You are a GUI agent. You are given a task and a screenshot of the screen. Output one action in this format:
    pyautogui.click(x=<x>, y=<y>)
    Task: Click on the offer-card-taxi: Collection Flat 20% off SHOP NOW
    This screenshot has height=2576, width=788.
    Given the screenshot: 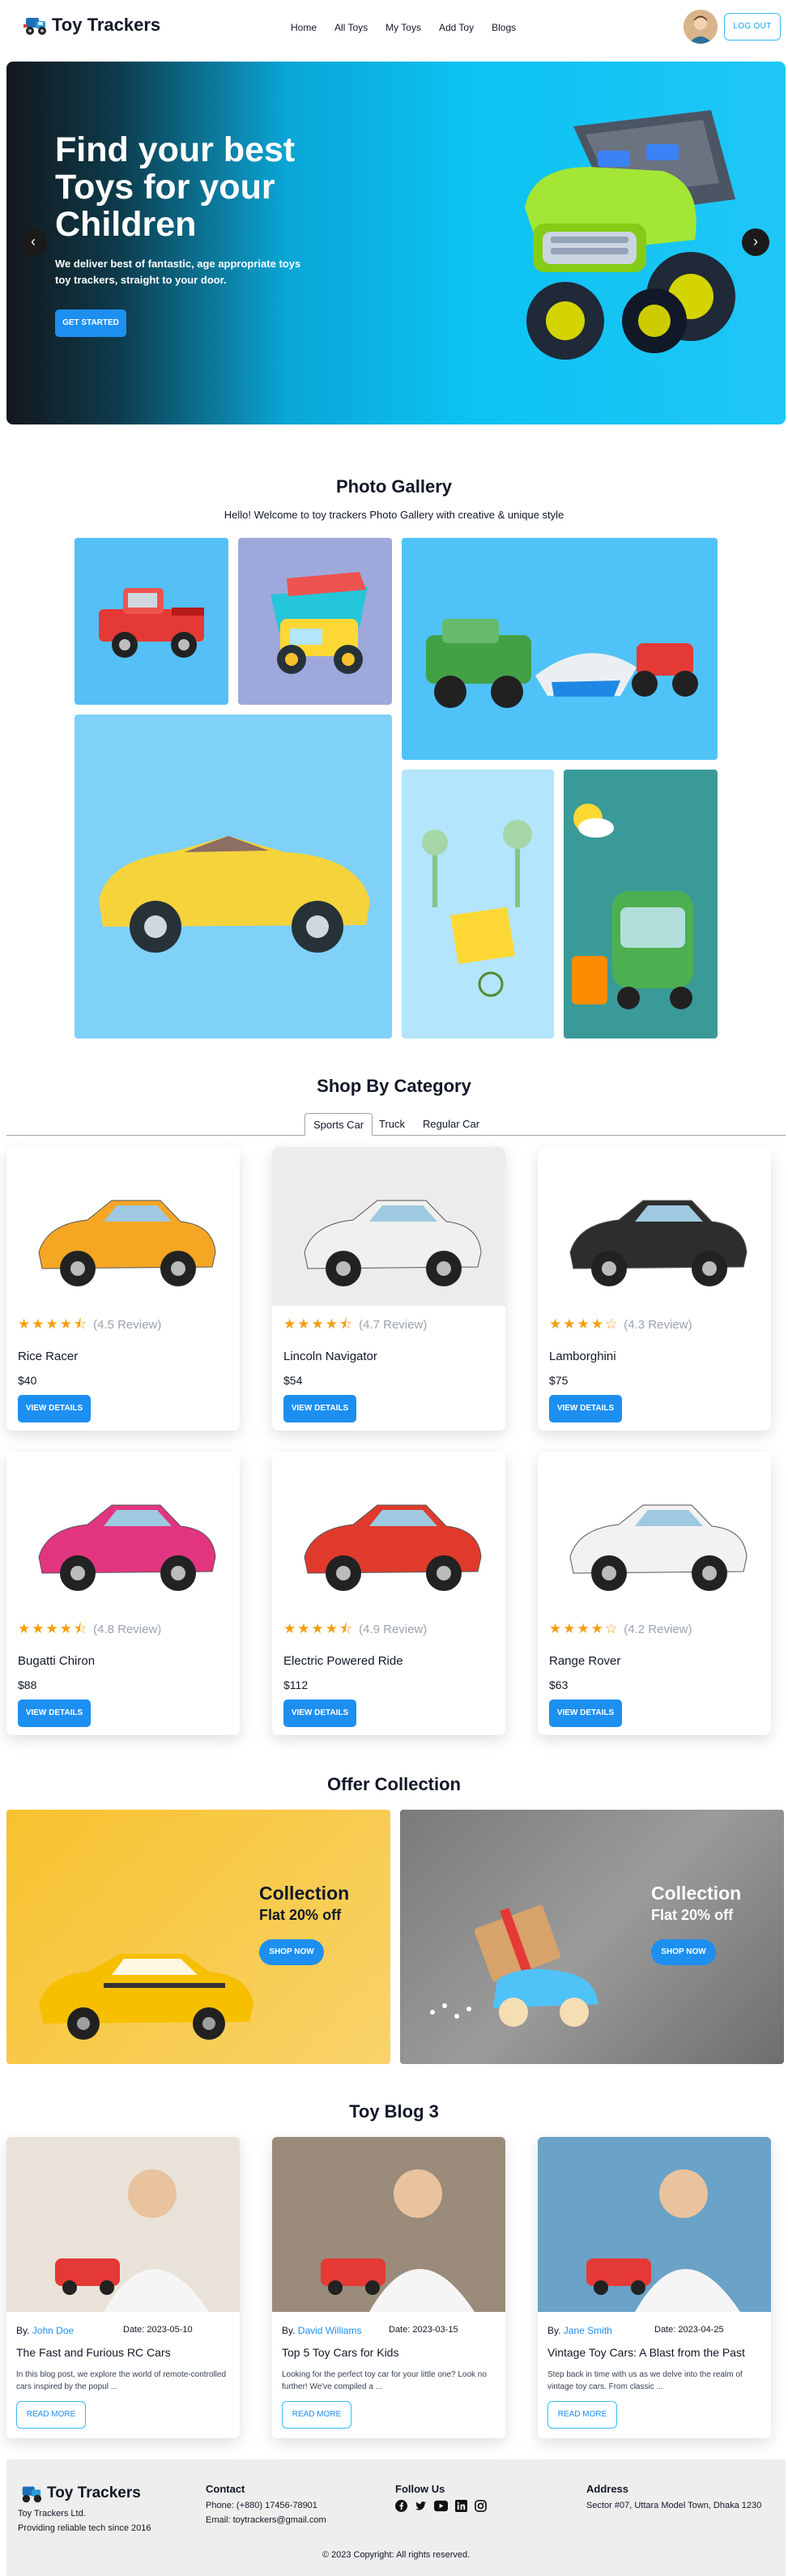 What is the action you would take?
    pyautogui.click(x=198, y=1937)
    